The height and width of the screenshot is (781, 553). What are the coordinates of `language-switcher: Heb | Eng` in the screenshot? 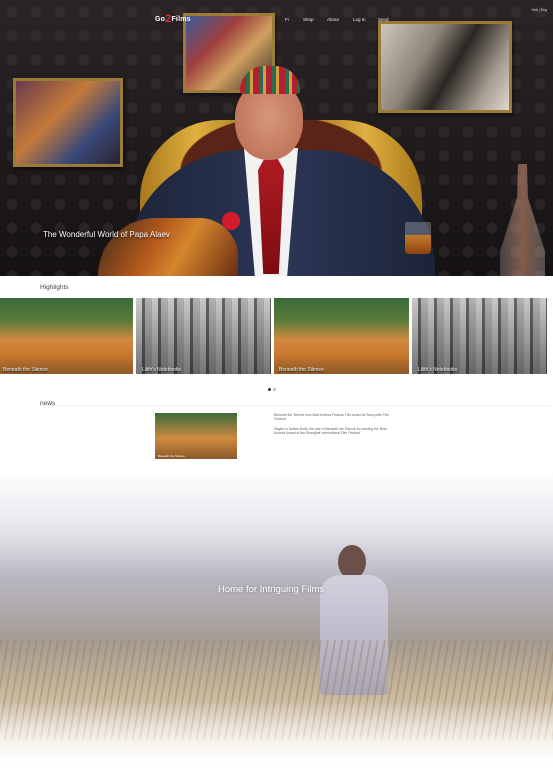 It's located at (539, 10).